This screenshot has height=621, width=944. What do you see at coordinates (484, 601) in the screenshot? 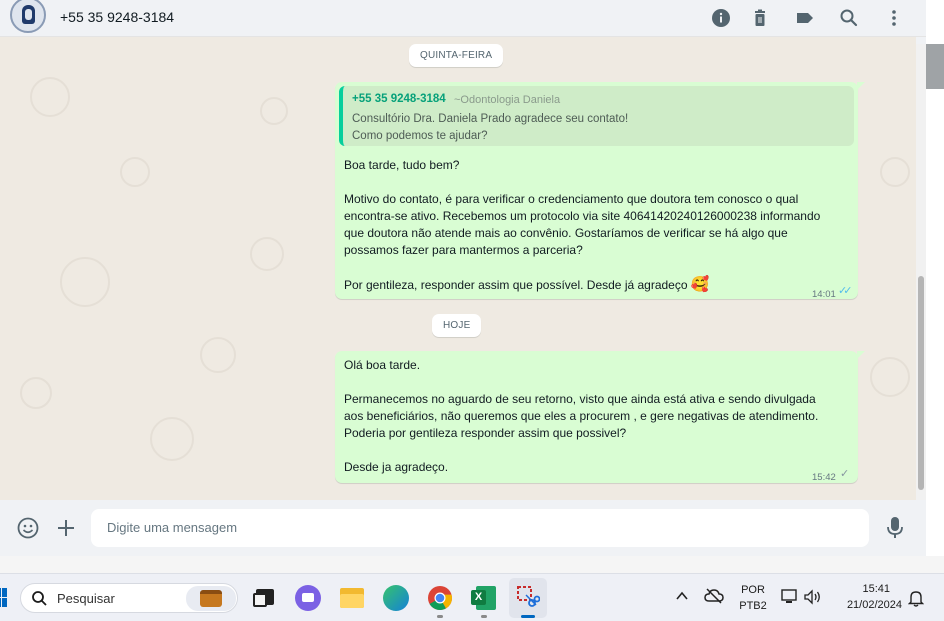
I see `excel-icon: X` at bounding box center [484, 601].